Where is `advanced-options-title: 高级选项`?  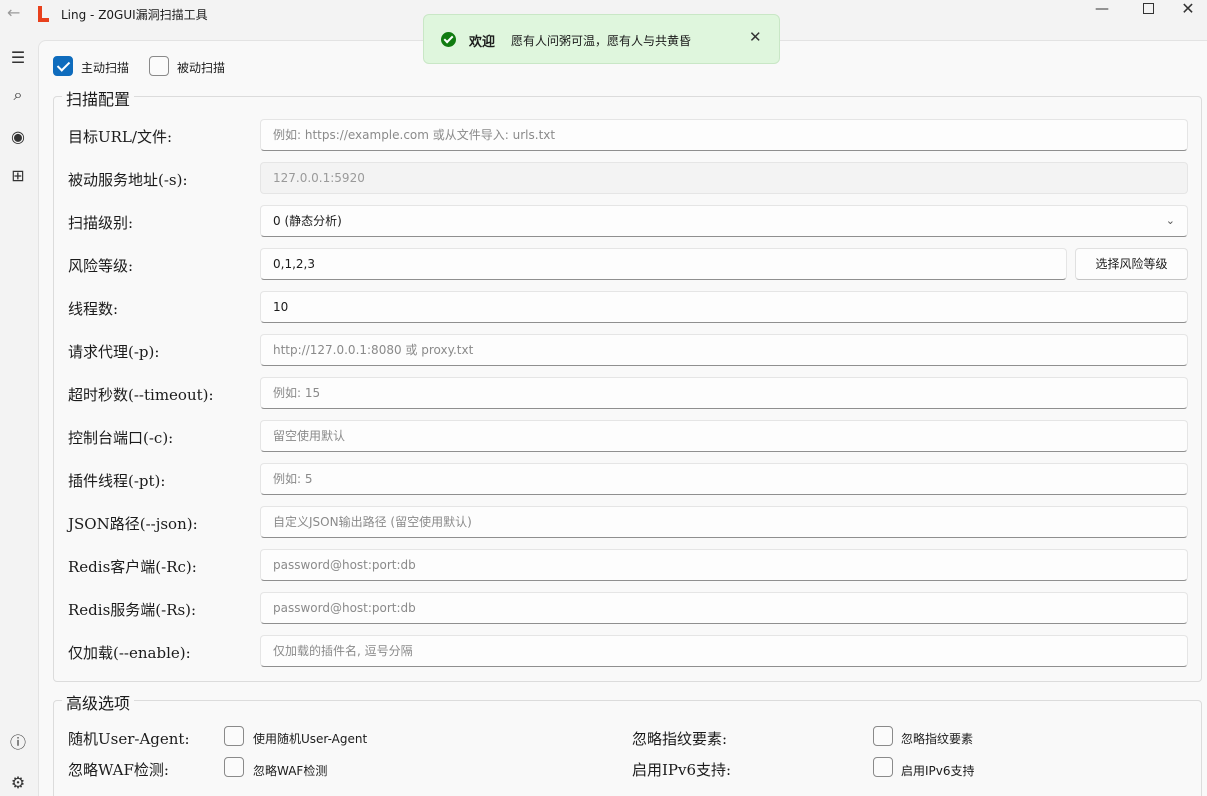
advanced-options-title: 高级选项 is located at coordinates (98, 702).